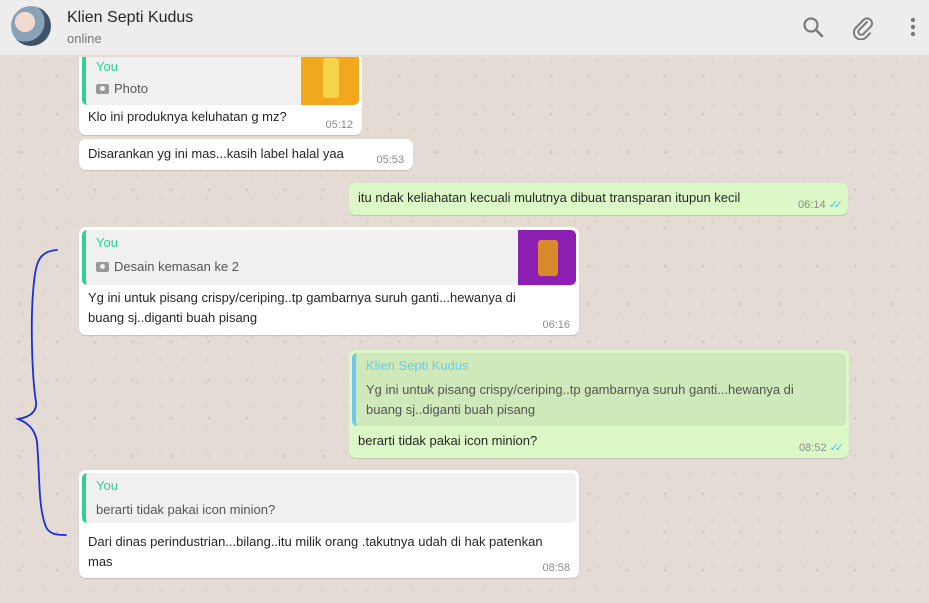 This screenshot has height=603, width=929. I want to click on menu-icon, so click(913, 27).